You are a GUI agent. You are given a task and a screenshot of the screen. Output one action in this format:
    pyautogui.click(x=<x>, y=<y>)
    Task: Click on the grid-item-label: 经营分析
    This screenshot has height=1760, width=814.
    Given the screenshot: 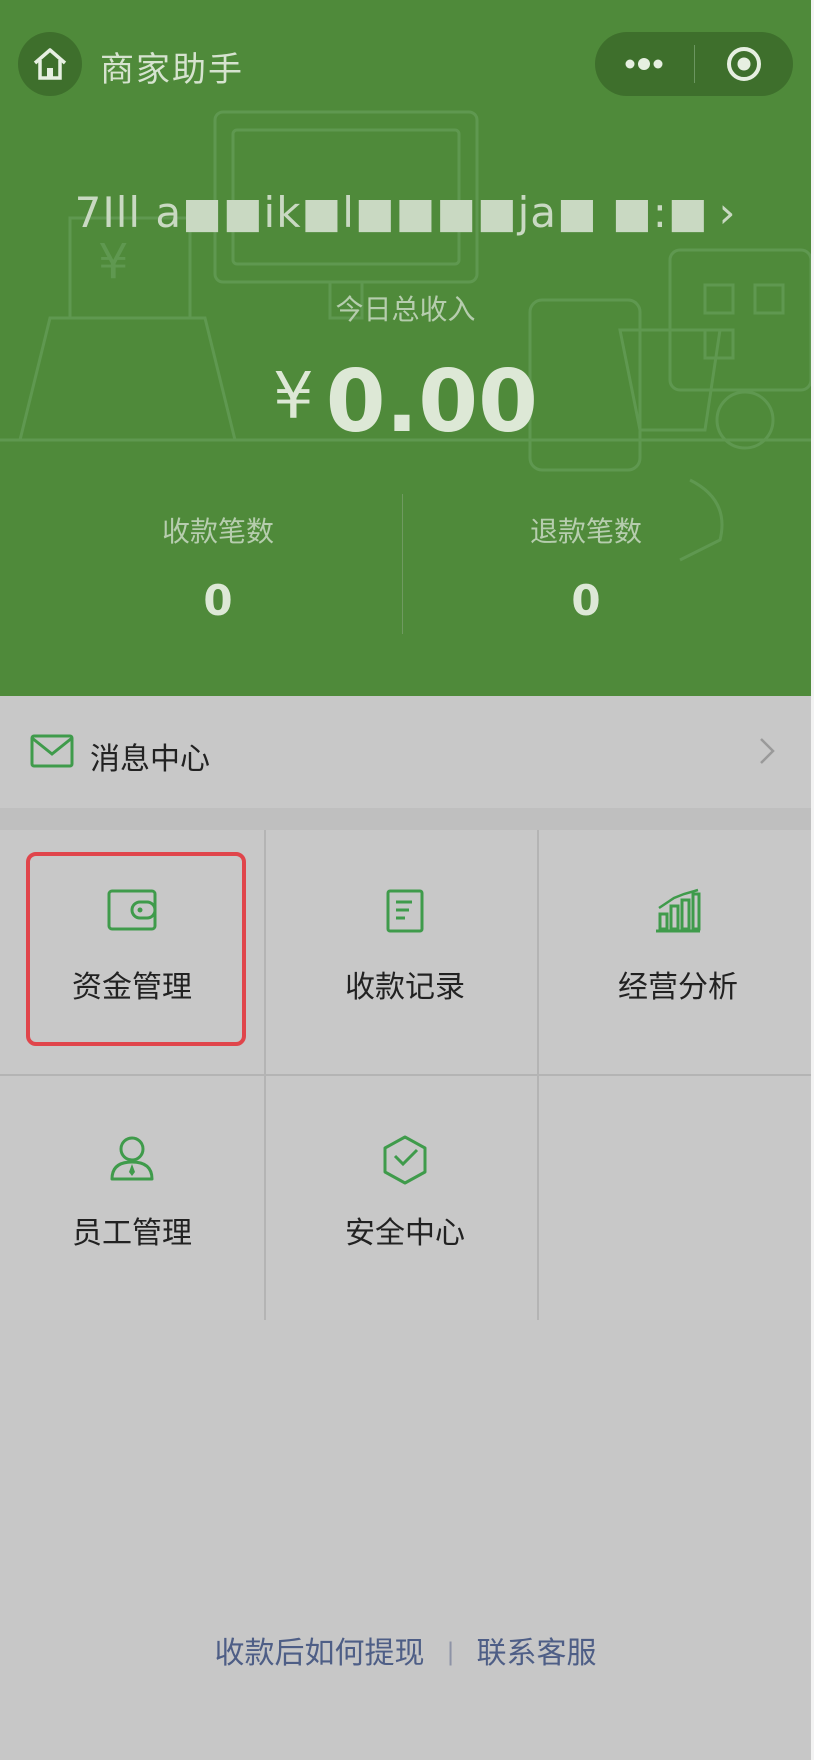 What is the action you would take?
    pyautogui.click(x=678, y=987)
    